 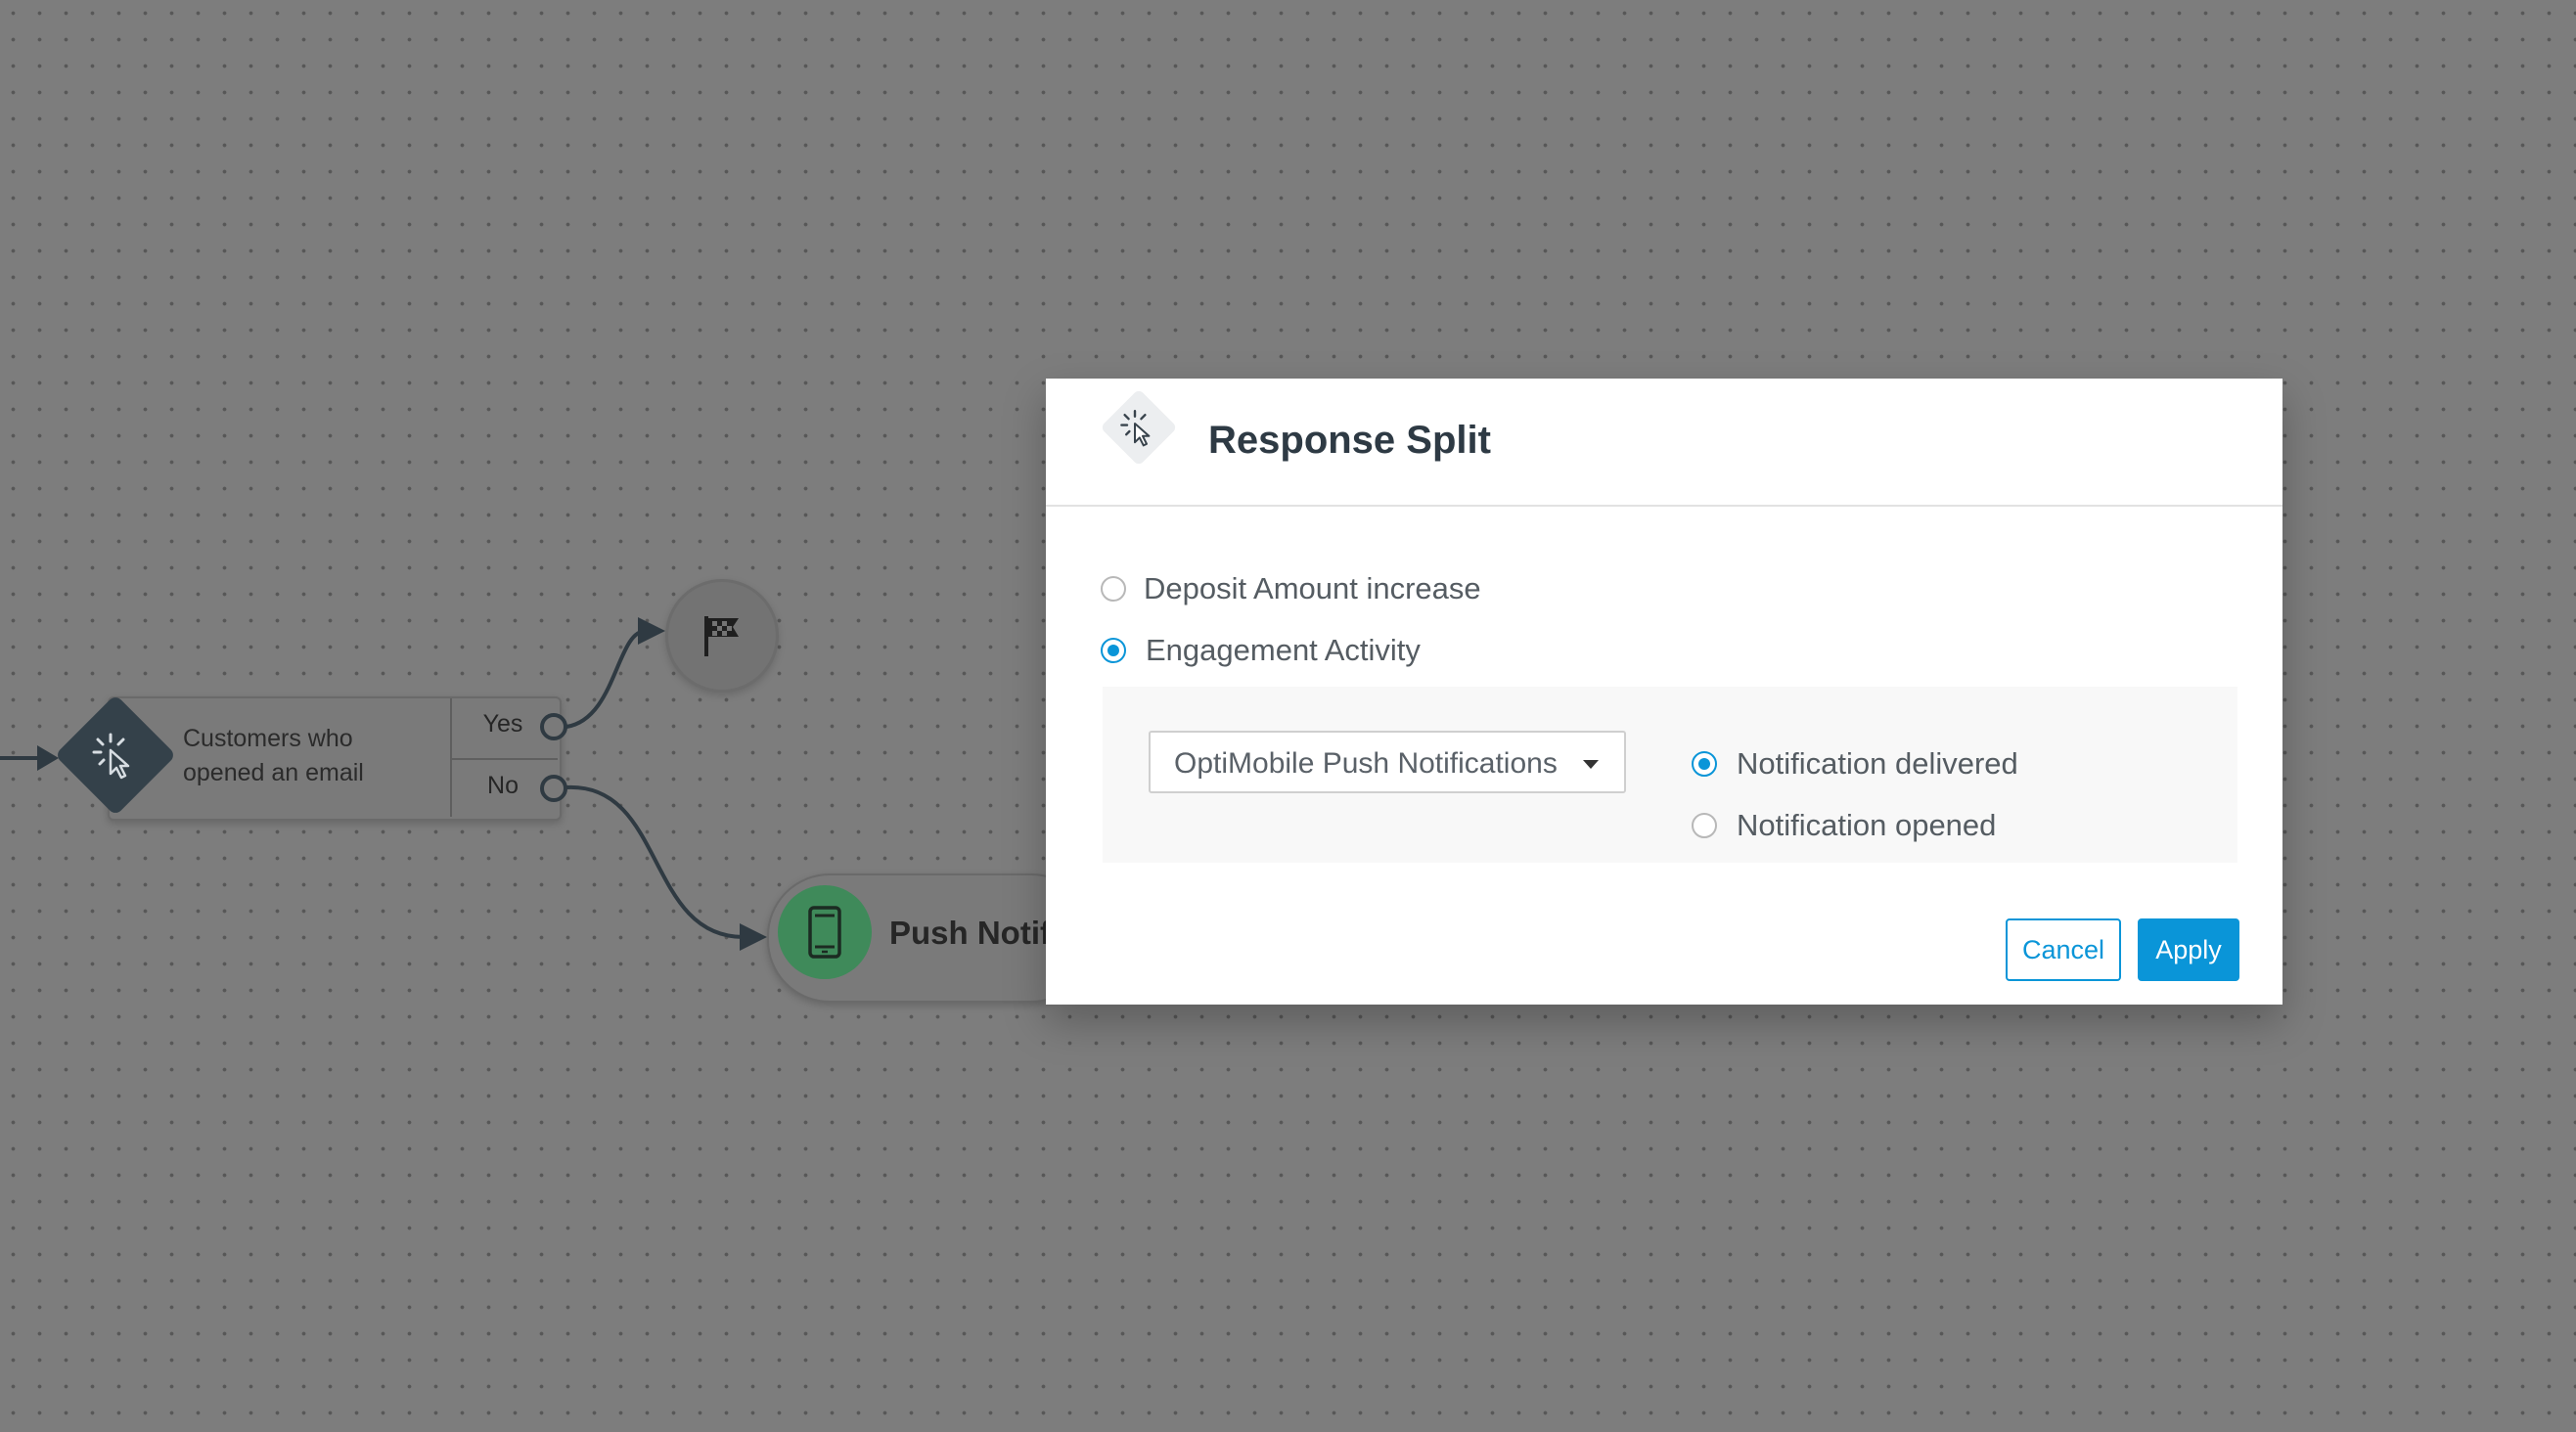 I want to click on option-deposit-amount-increase: Deposit Amount increase, so click(x=1291, y=588).